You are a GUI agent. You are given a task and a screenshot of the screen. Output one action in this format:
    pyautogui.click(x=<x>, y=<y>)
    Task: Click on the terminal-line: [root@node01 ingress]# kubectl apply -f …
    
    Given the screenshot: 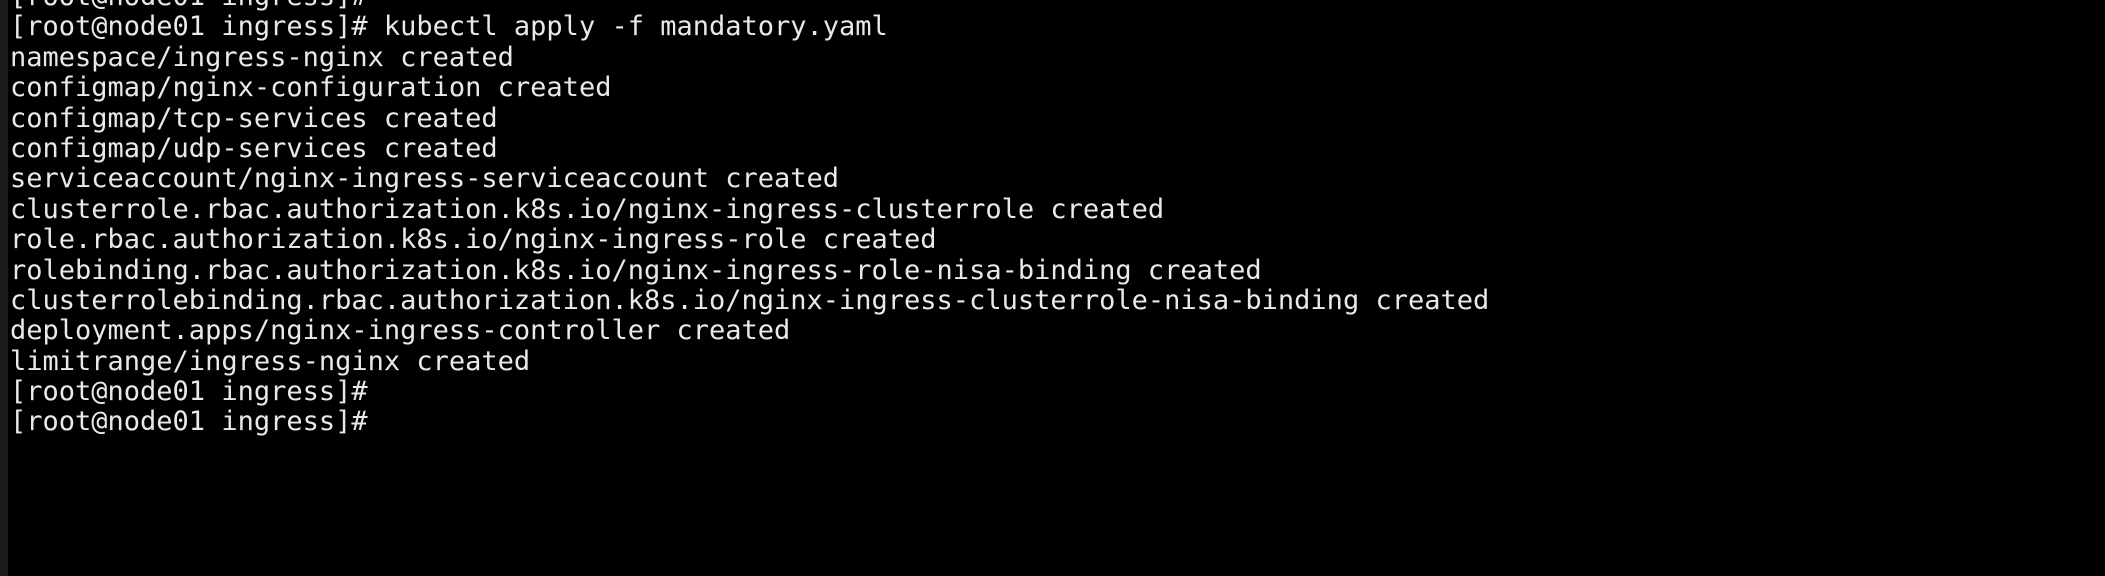 What is the action you would take?
    pyautogui.click(x=449, y=27)
    